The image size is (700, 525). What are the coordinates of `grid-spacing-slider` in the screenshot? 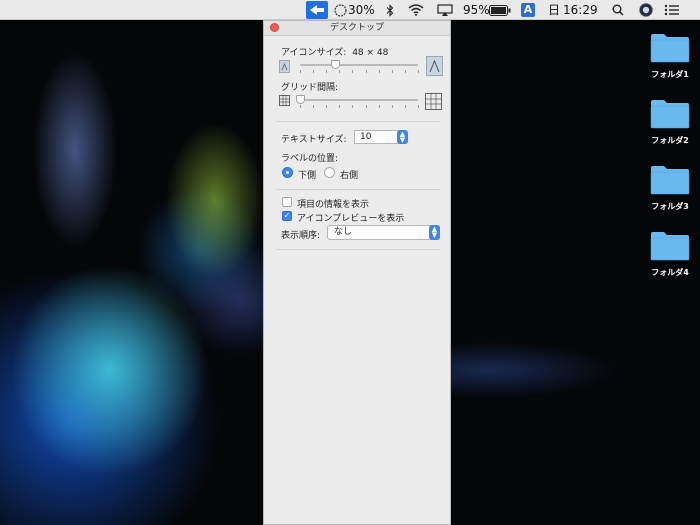 It's located at (359, 100).